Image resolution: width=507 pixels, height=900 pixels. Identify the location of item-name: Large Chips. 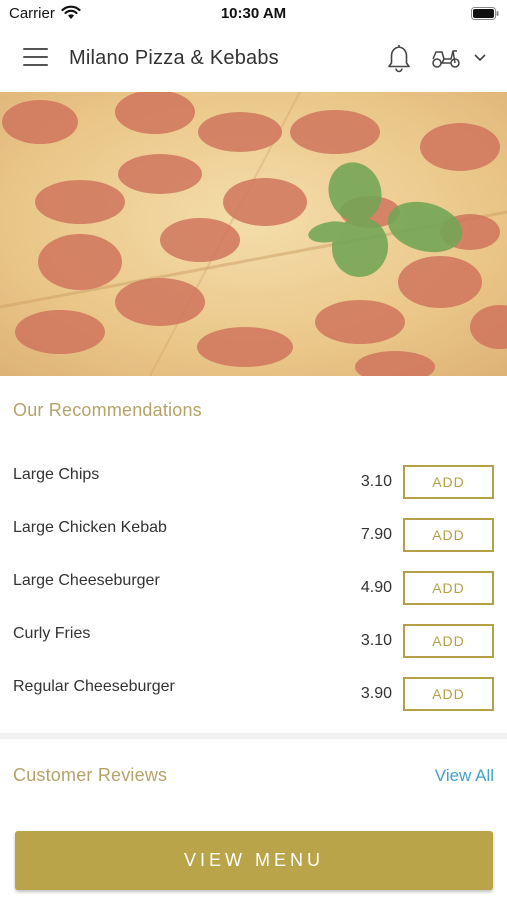
(56, 474).